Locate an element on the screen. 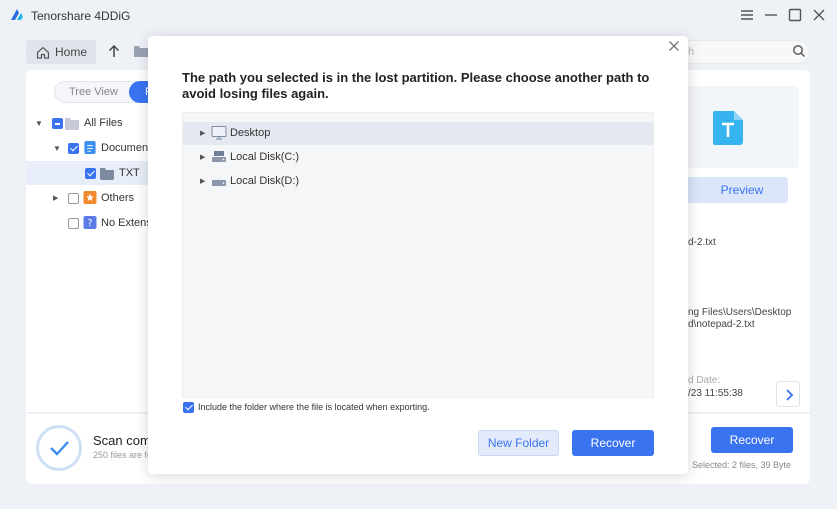 Image resolution: width=837 pixels, height=509 pixels. tree-view-tab: Tree View is located at coordinates (93, 92).